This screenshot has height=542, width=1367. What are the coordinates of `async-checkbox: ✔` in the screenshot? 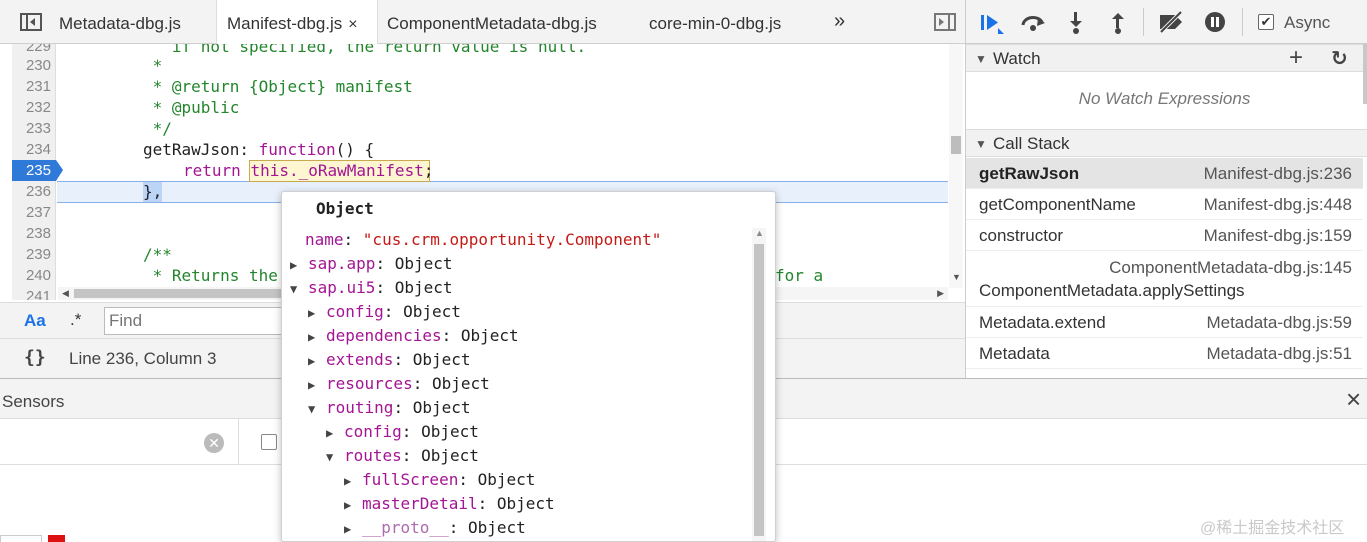 It's located at (1266, 22).